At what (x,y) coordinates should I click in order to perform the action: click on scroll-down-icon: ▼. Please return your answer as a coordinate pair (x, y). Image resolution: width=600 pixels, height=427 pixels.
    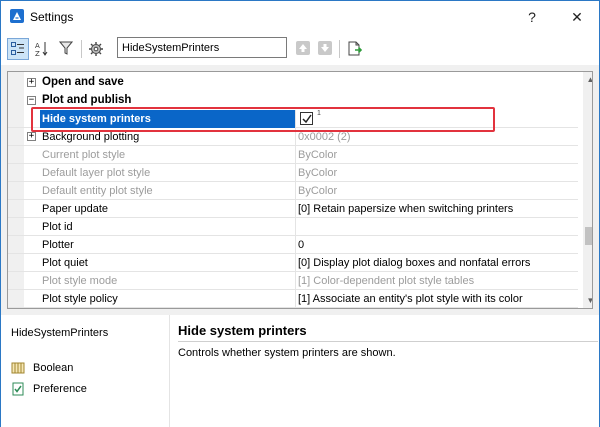
    Looking at the image, I should click on (587, 300).